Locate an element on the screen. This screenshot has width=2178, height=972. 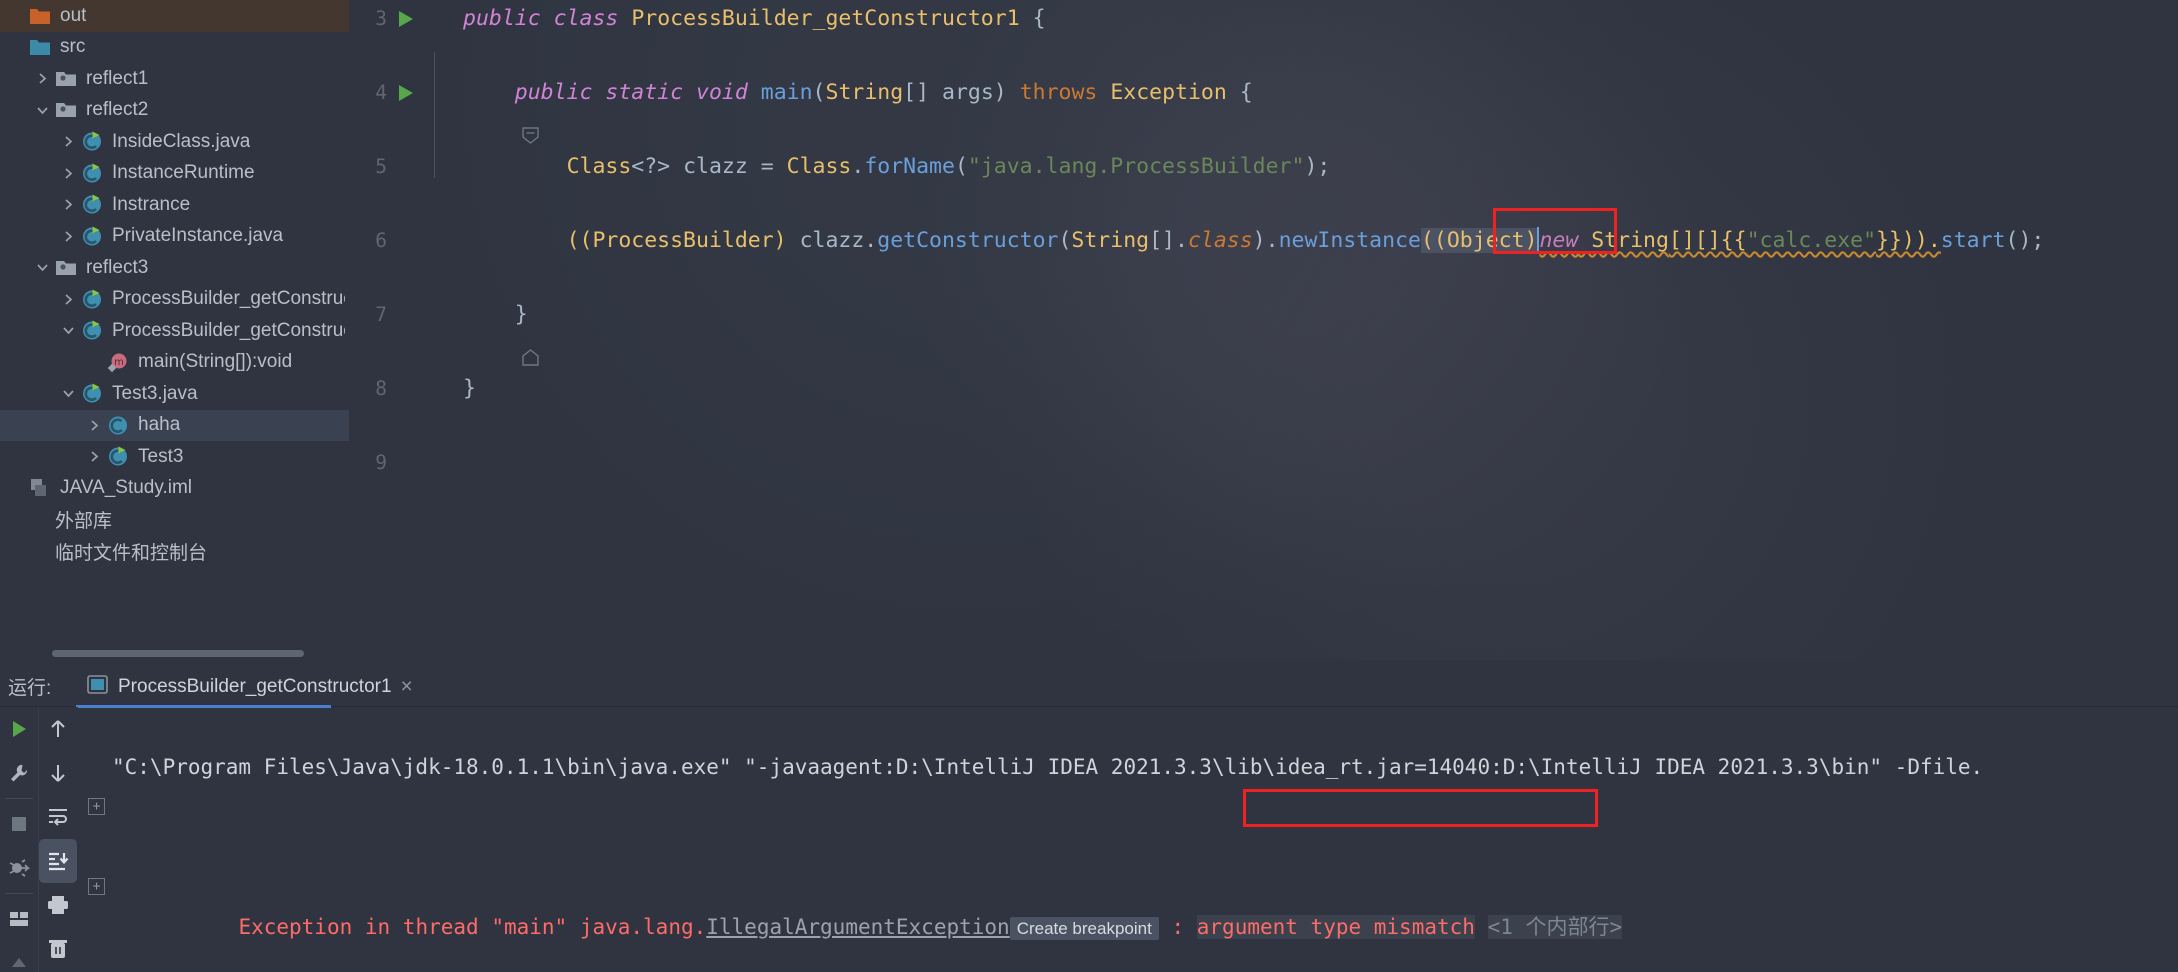
tree-item-processbuilder-getconstructor1: ProcessBuilder_getConstructor1 is located at coordinates (174, 300).